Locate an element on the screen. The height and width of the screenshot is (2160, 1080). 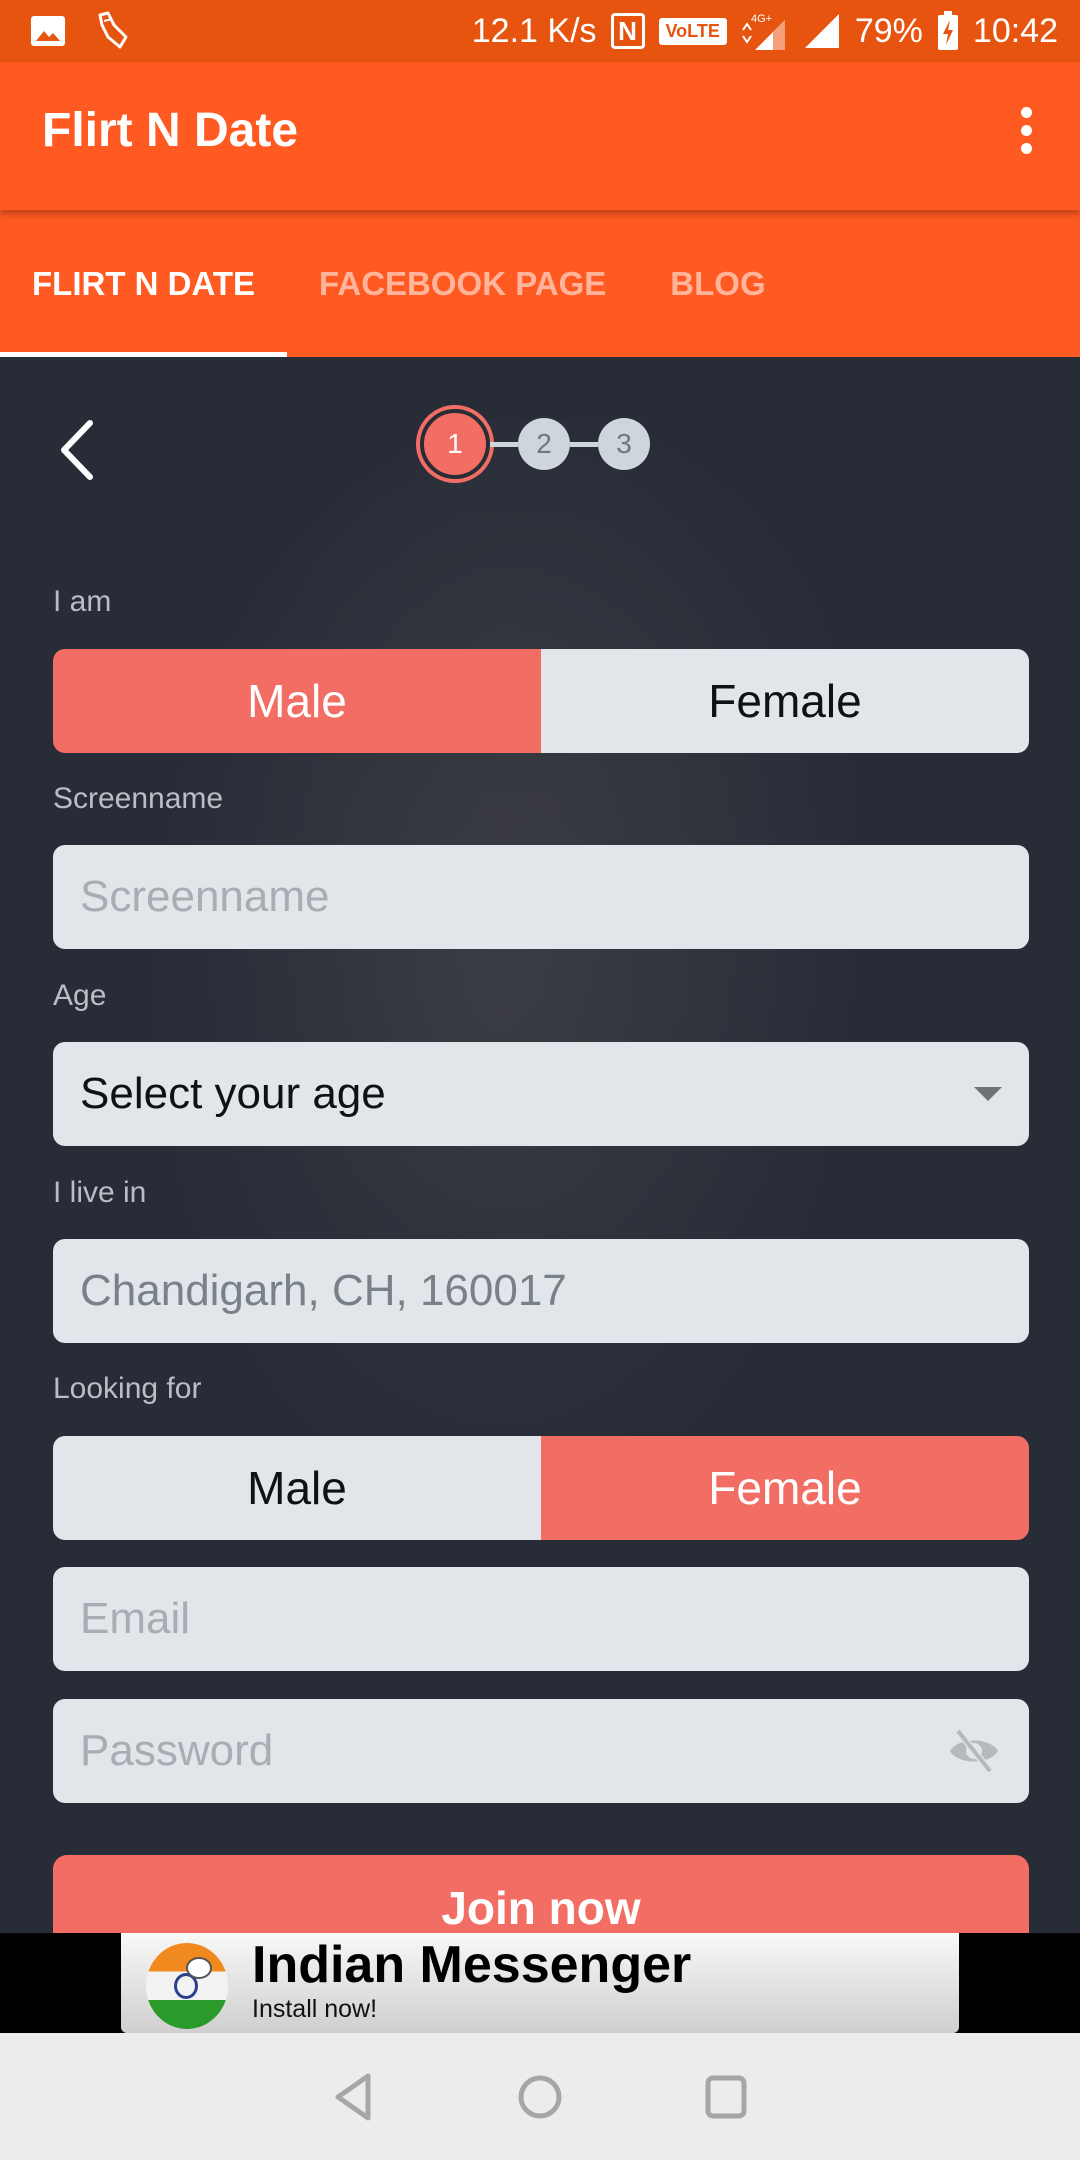
location-value: Chandigarh, CH, 160017 is located at coordinates (323, 1290).